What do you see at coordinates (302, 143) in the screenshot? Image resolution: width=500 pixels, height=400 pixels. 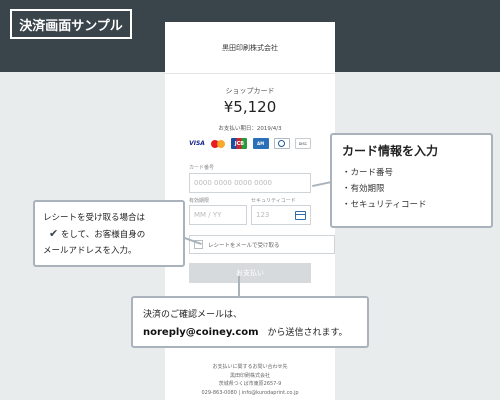 I see `discover-logo: DISC` at bounding box center [302, 143].